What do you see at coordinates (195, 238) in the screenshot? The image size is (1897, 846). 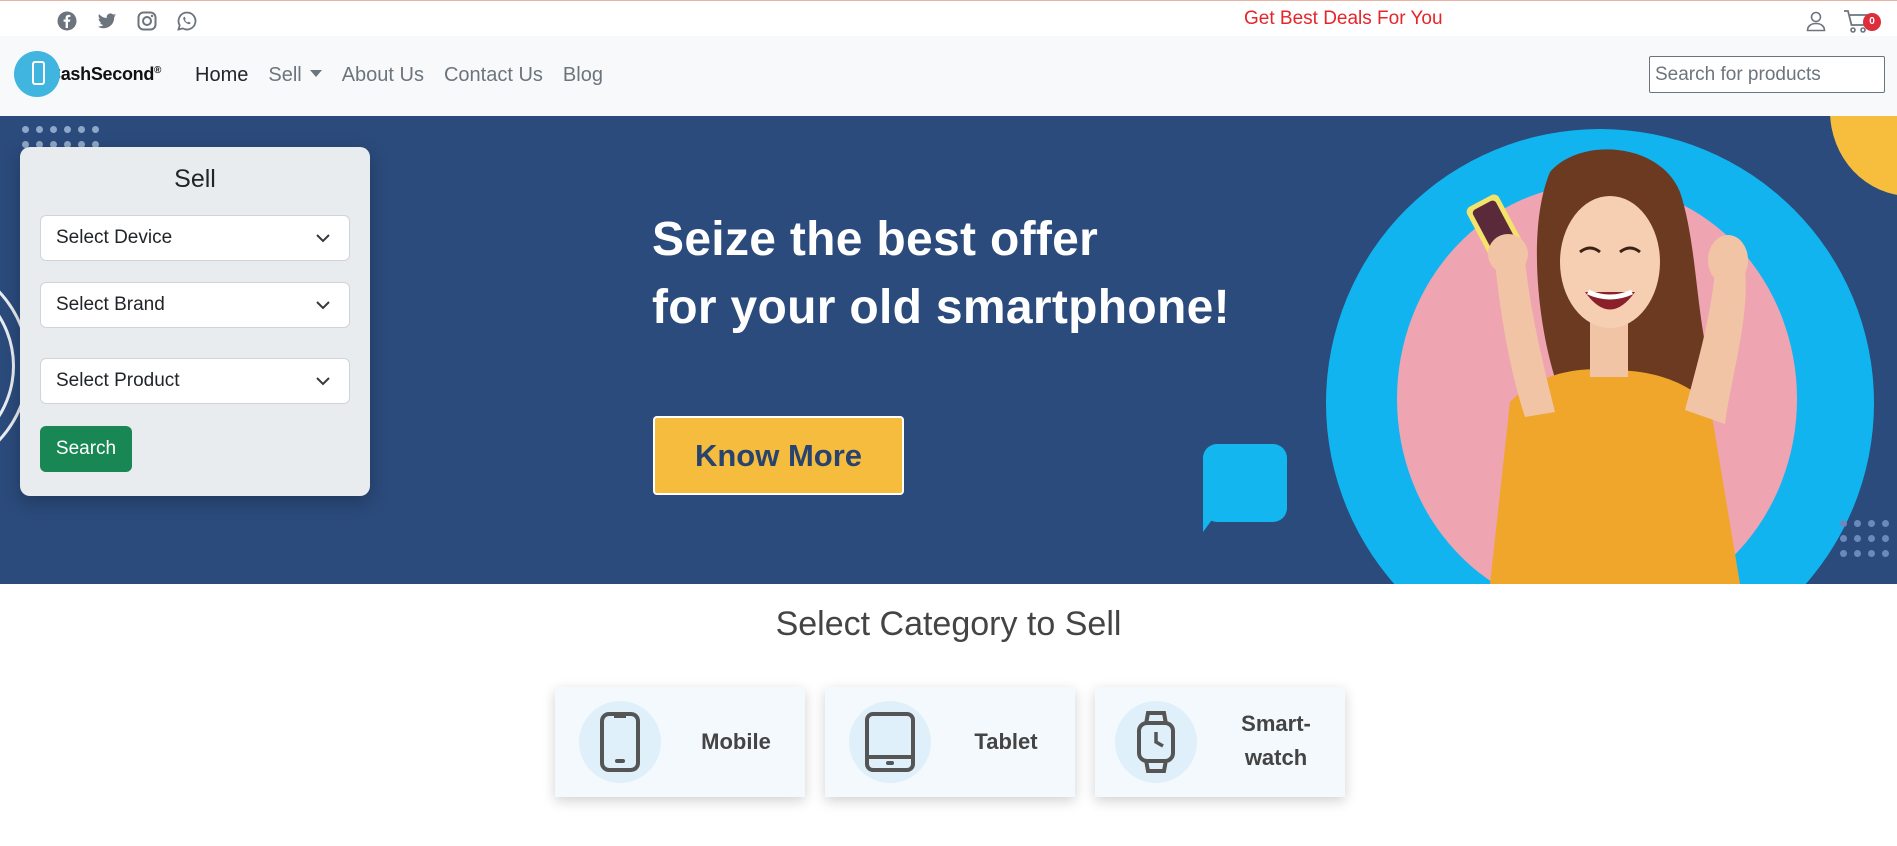 I see `select-device-dropdown: Select Device` at bounding box center [195, 238].